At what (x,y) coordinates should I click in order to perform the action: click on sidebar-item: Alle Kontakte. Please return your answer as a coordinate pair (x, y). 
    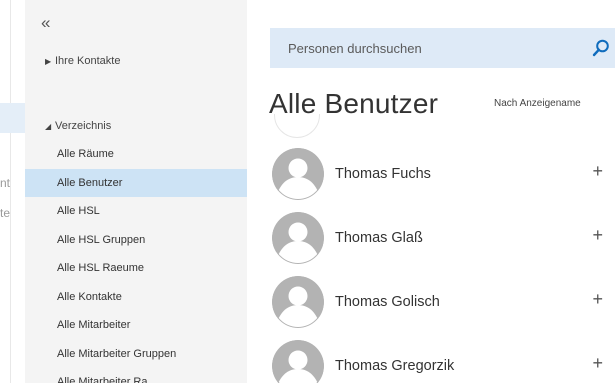
    Looking at the image, I should click on (136, 297).